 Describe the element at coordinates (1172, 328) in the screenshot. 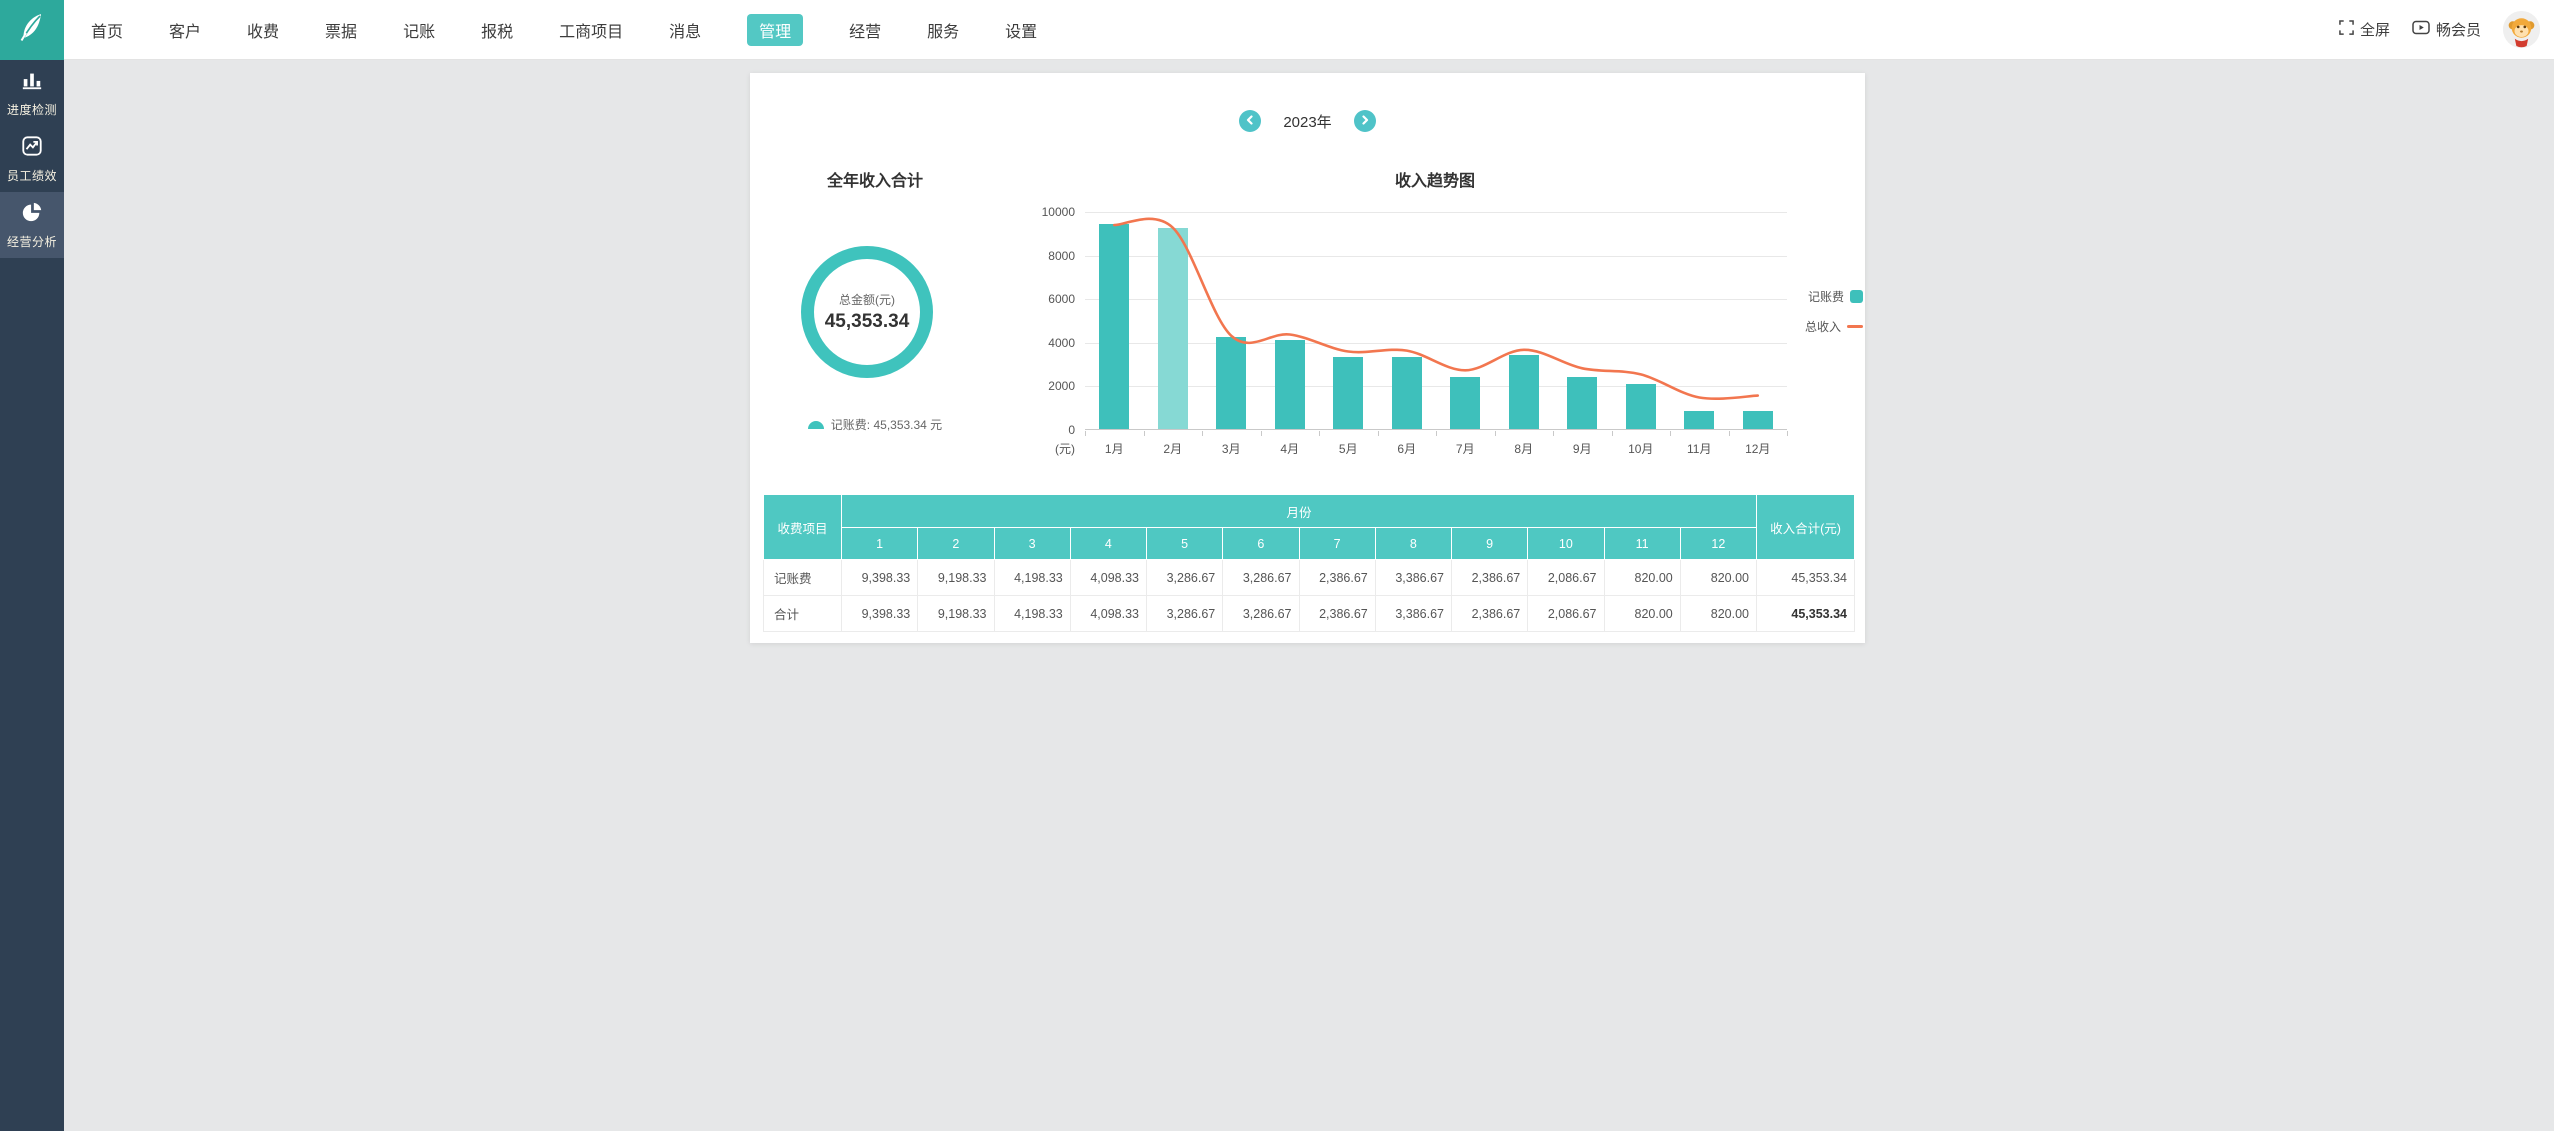

I see `bar-2月` at that location.